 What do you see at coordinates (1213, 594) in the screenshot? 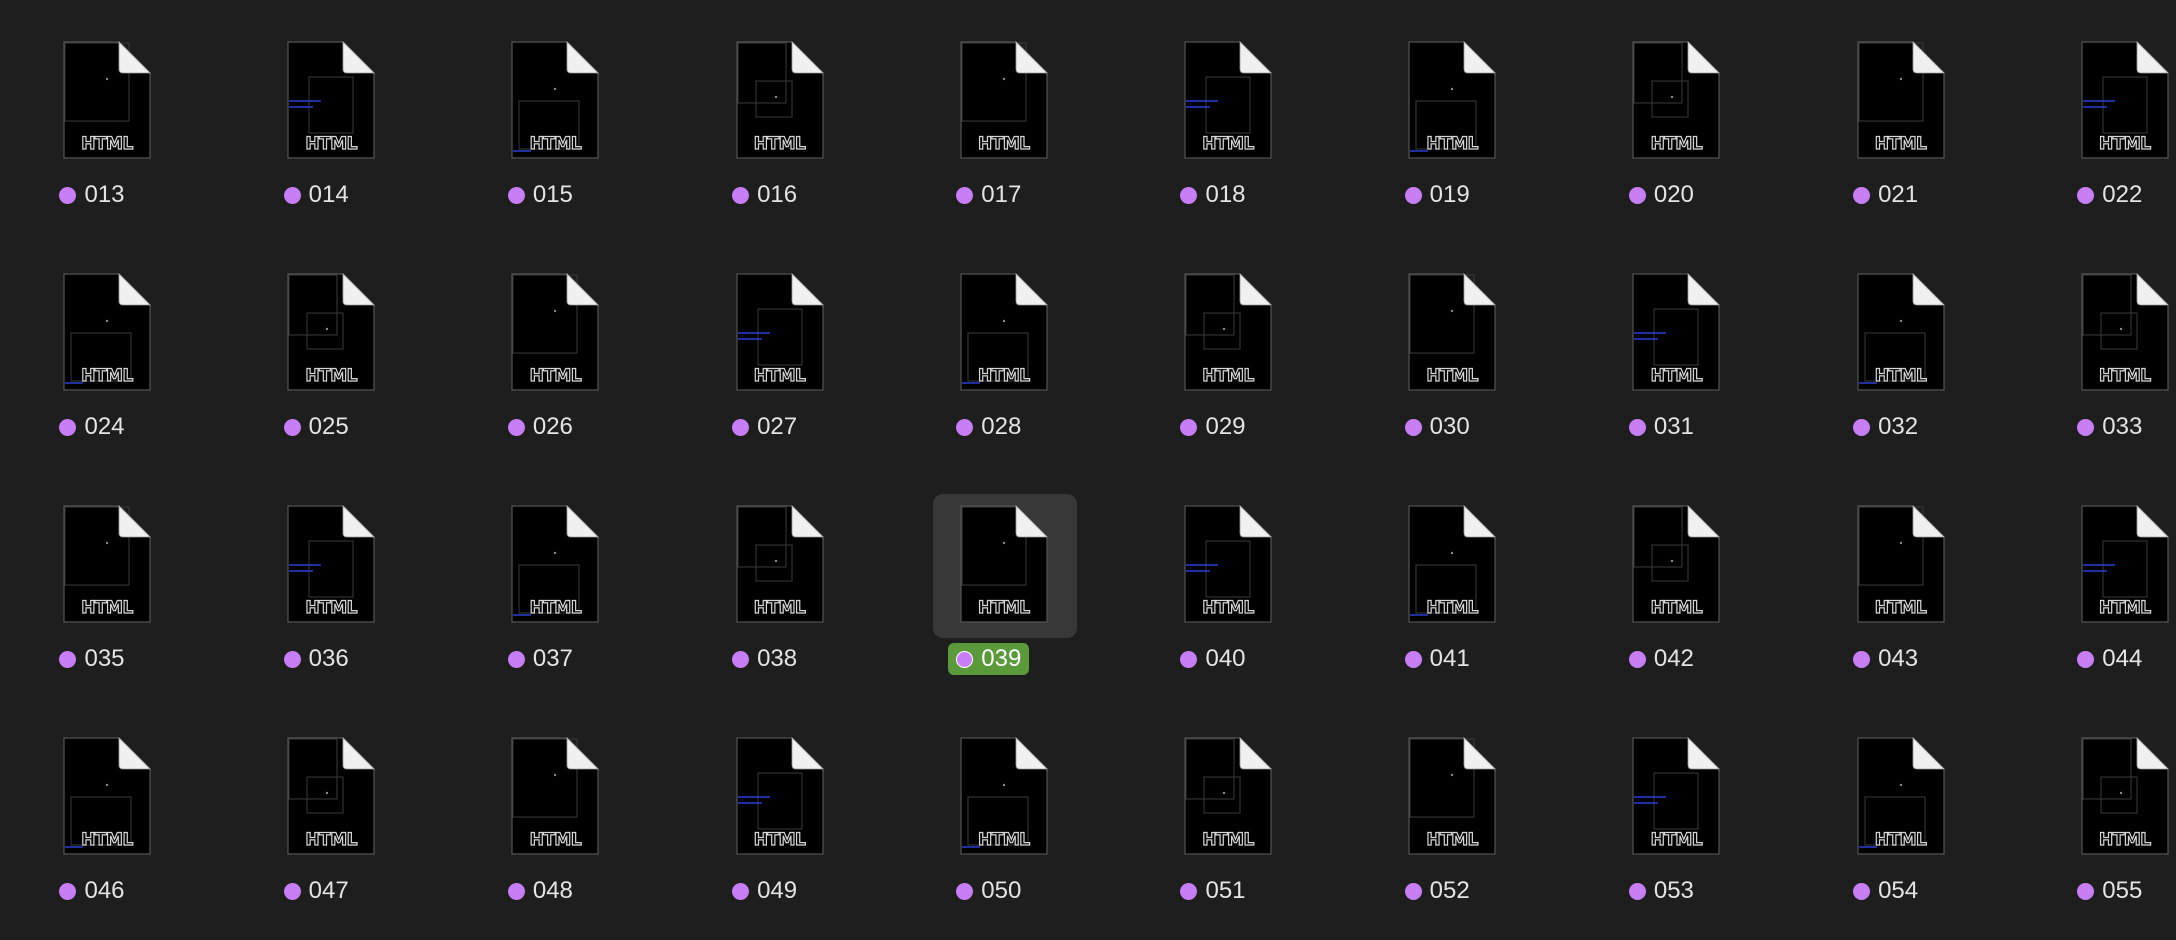
I see `file-item: HTML 040` at bounding box center [1213, 594].